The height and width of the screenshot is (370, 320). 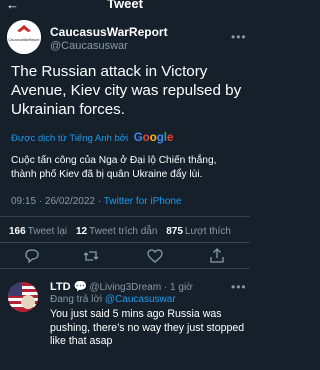 I want to click on page-title: Tweet, so click(x=125, y=5).